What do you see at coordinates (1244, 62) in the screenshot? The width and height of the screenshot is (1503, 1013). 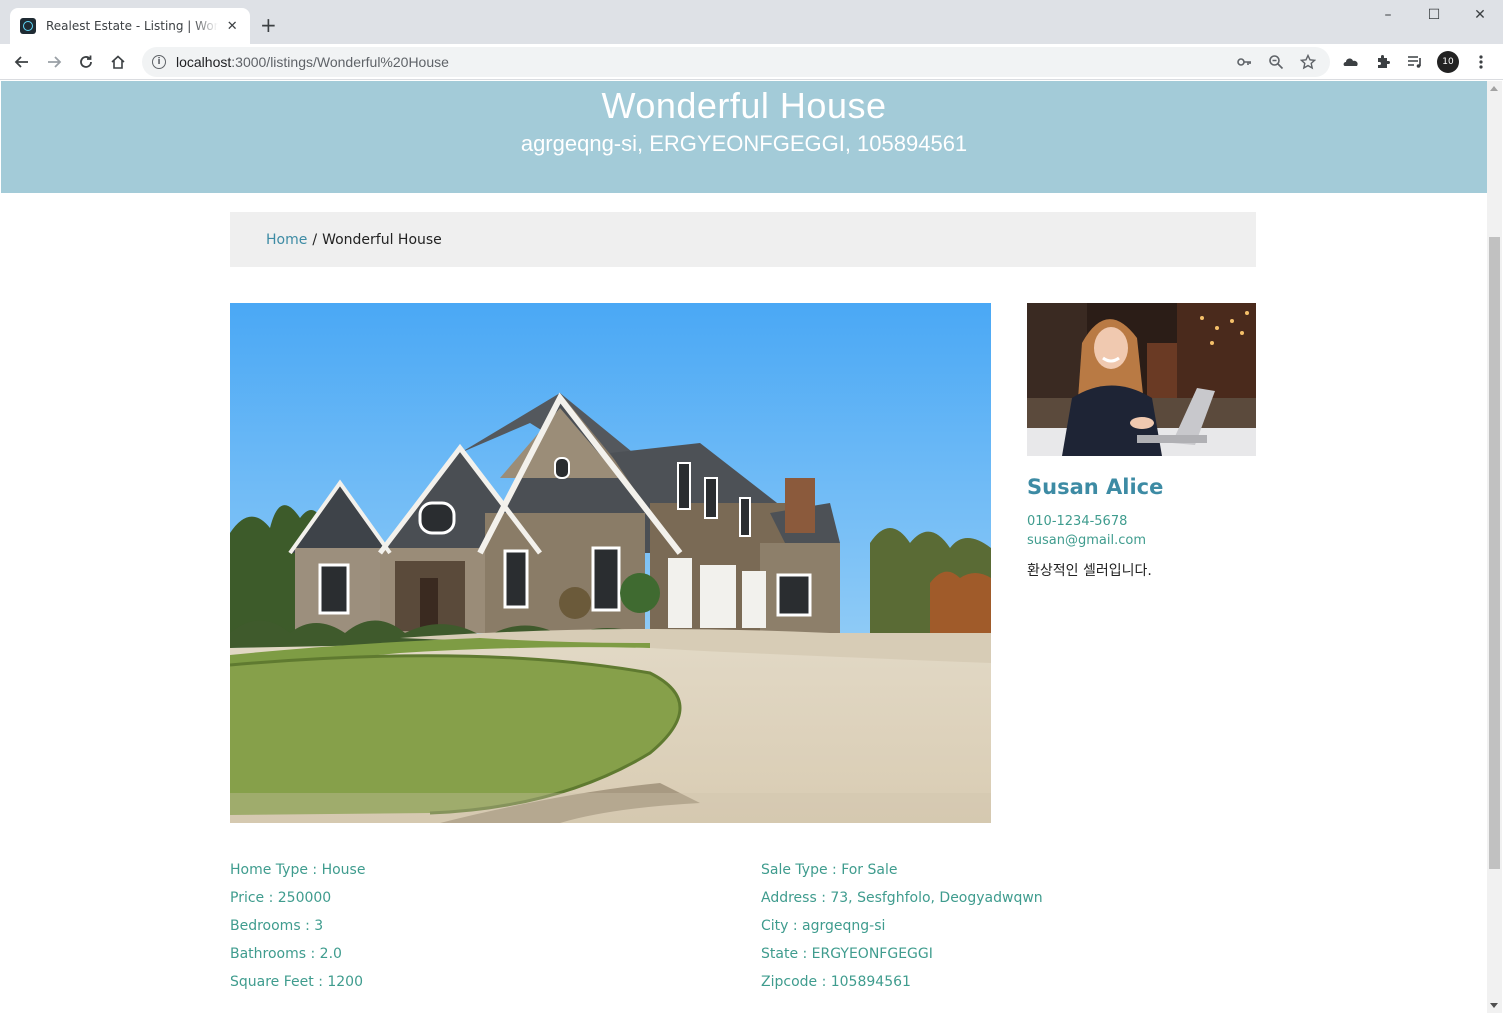 I see `key-icon` at bounding box center [1244, 62].